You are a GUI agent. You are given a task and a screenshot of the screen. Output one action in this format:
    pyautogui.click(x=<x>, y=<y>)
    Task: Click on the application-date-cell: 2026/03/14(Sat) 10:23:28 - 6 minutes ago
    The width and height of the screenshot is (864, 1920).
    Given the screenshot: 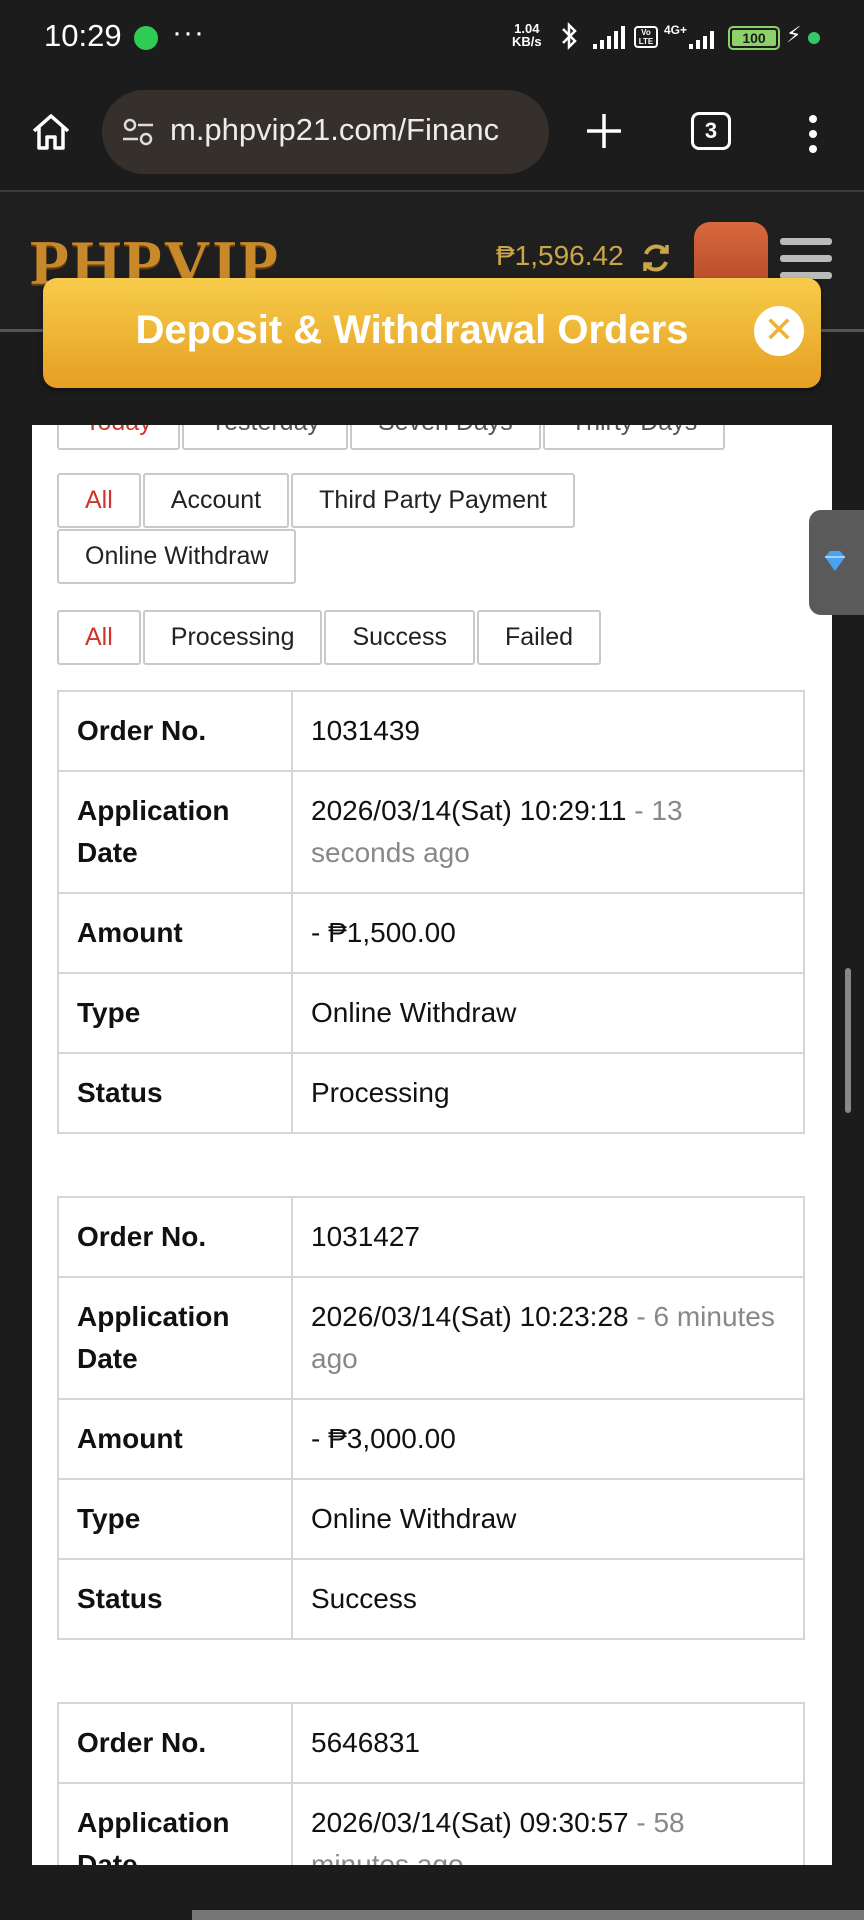 What is the action you would take?
    pyautogui.click(x=548, y=1338)
    